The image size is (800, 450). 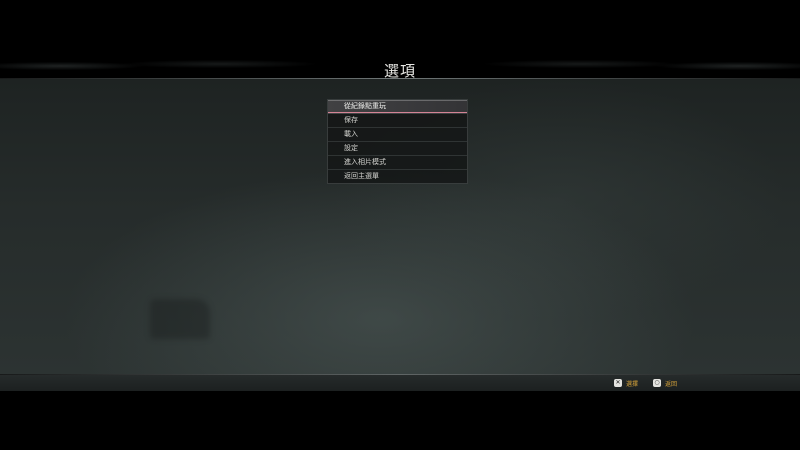 I want to click on menu-item-restart-checkpoint: 從紀錄點重玩, so click(x=397, y=107).